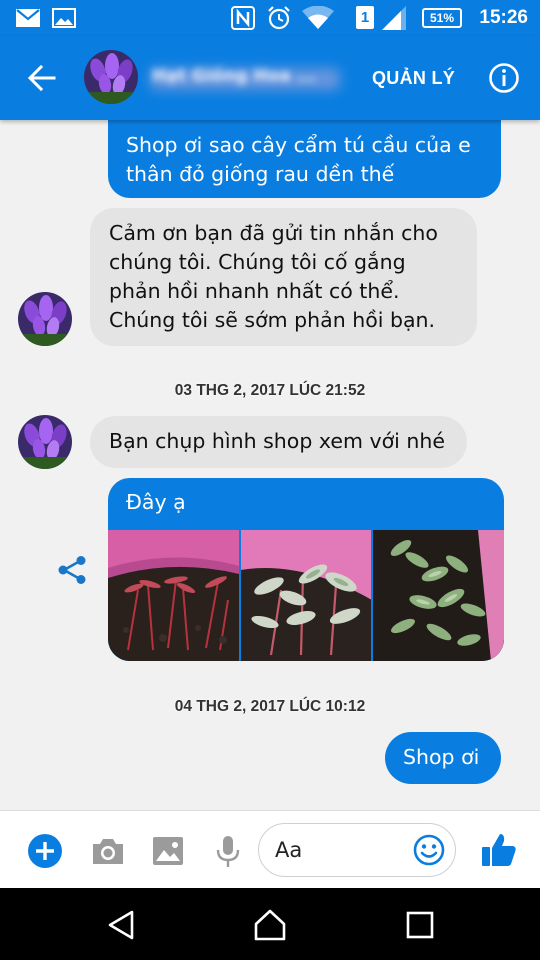  What do you see at coordinates (243, 18) in the screenshot?
I see `nfc-icon` at bounding box center [243, 18].